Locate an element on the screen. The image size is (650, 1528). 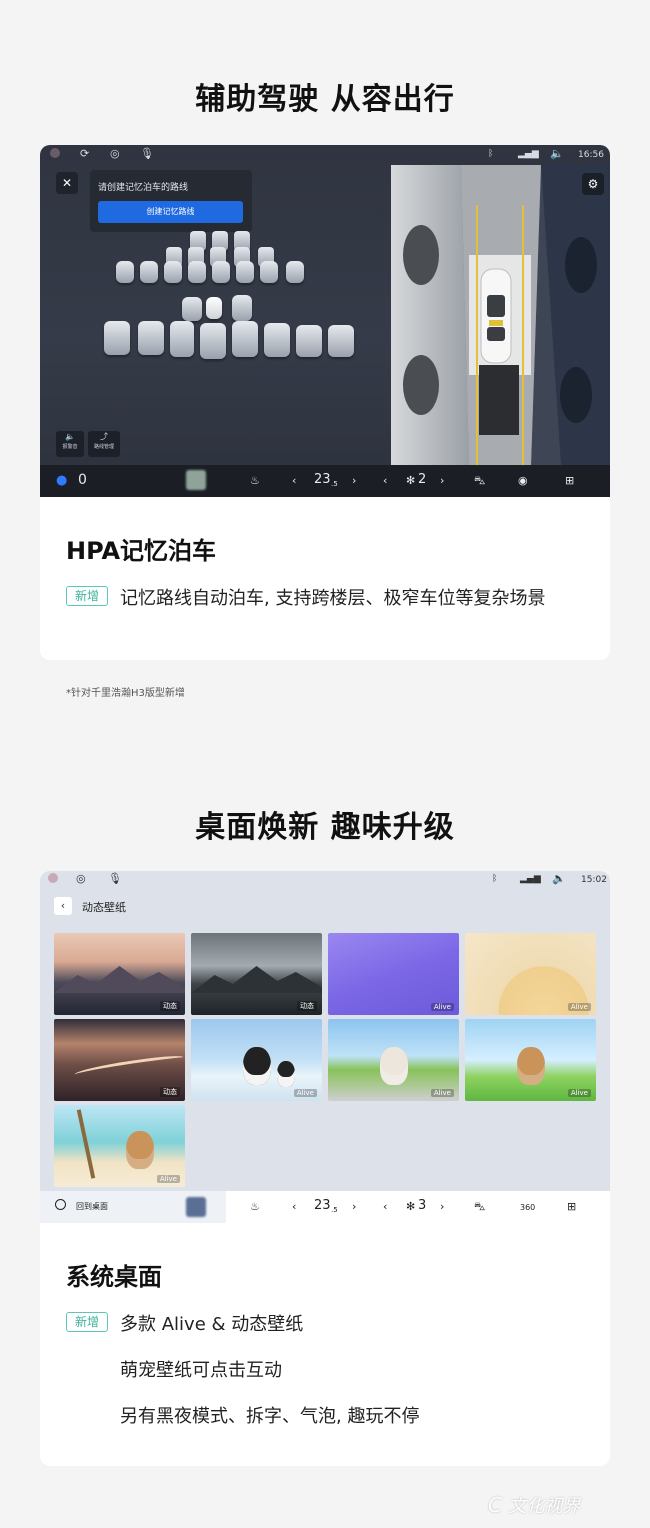
wallpaper-capybara-beach: Alive is located at coordinates (119, 1146).